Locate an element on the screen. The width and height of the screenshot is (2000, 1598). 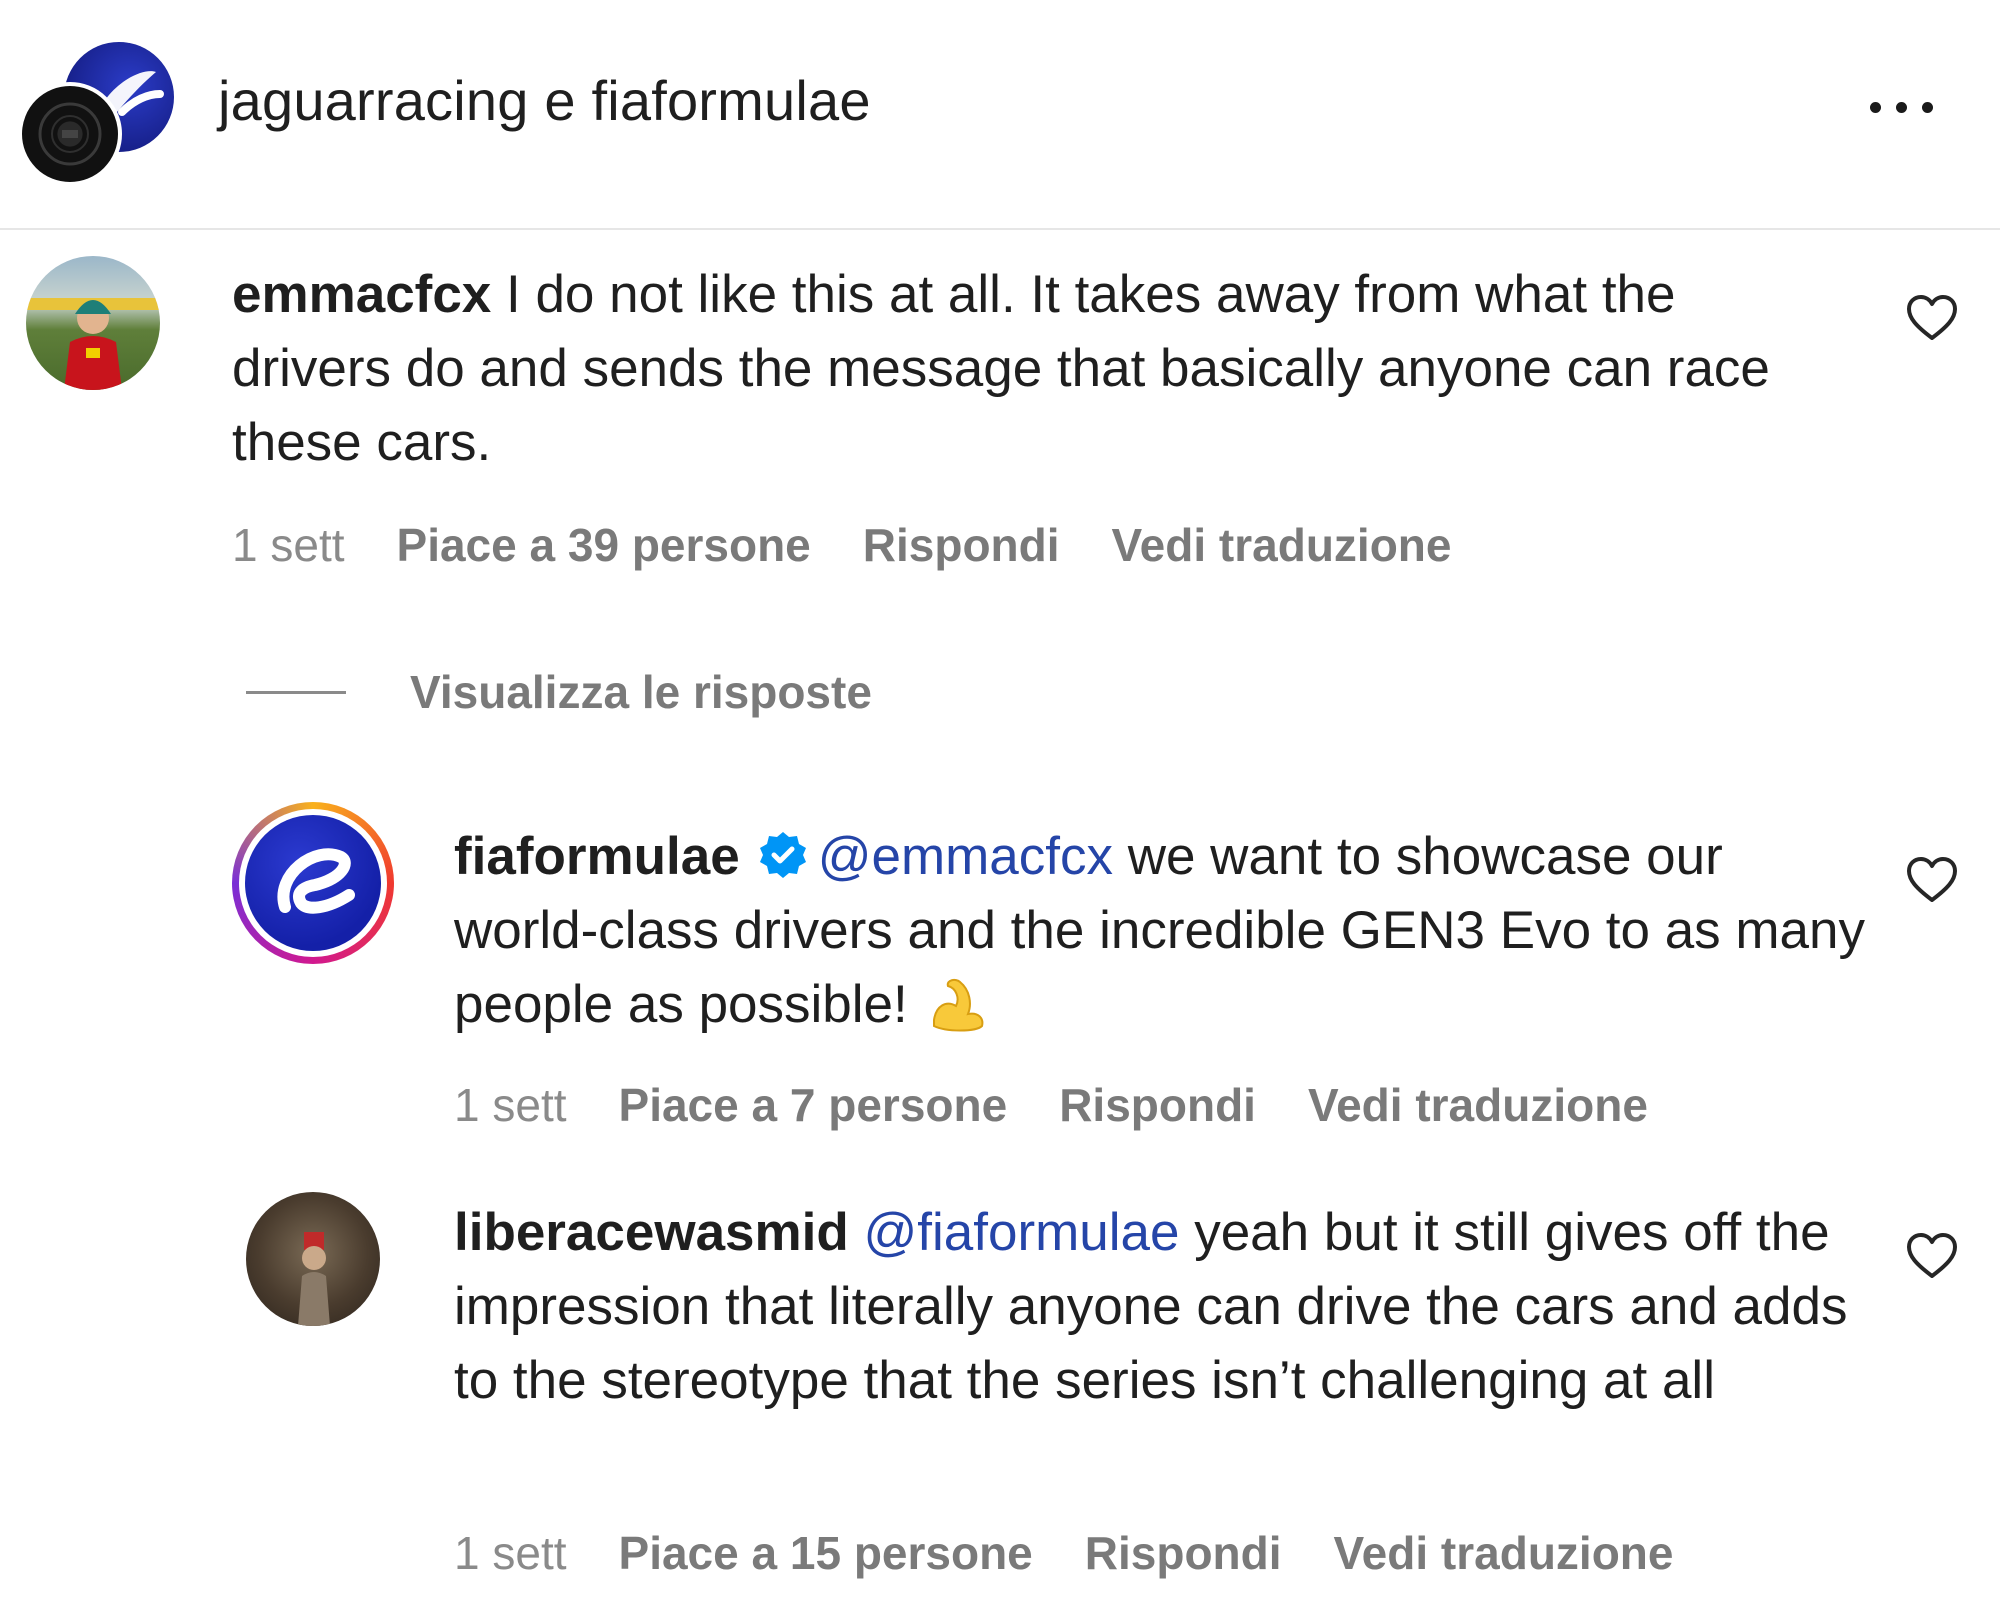
flexed-biceps-emoji-icon is located at coordinates (958, 1005).